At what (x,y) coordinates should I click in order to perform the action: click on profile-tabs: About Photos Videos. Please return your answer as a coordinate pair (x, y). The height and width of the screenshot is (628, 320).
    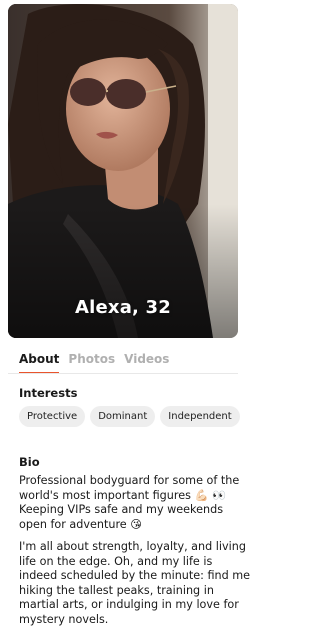
    Looking at the image, I should click on (94, 363).